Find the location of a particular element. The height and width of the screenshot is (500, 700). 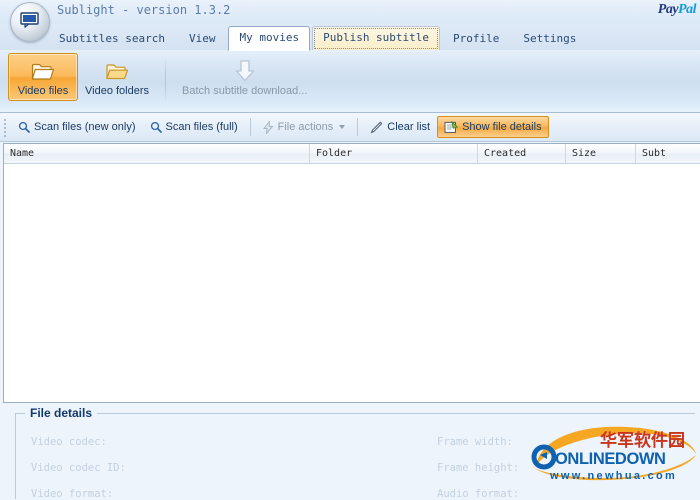

download-arrow-icon is located at coordinates (245, 71).